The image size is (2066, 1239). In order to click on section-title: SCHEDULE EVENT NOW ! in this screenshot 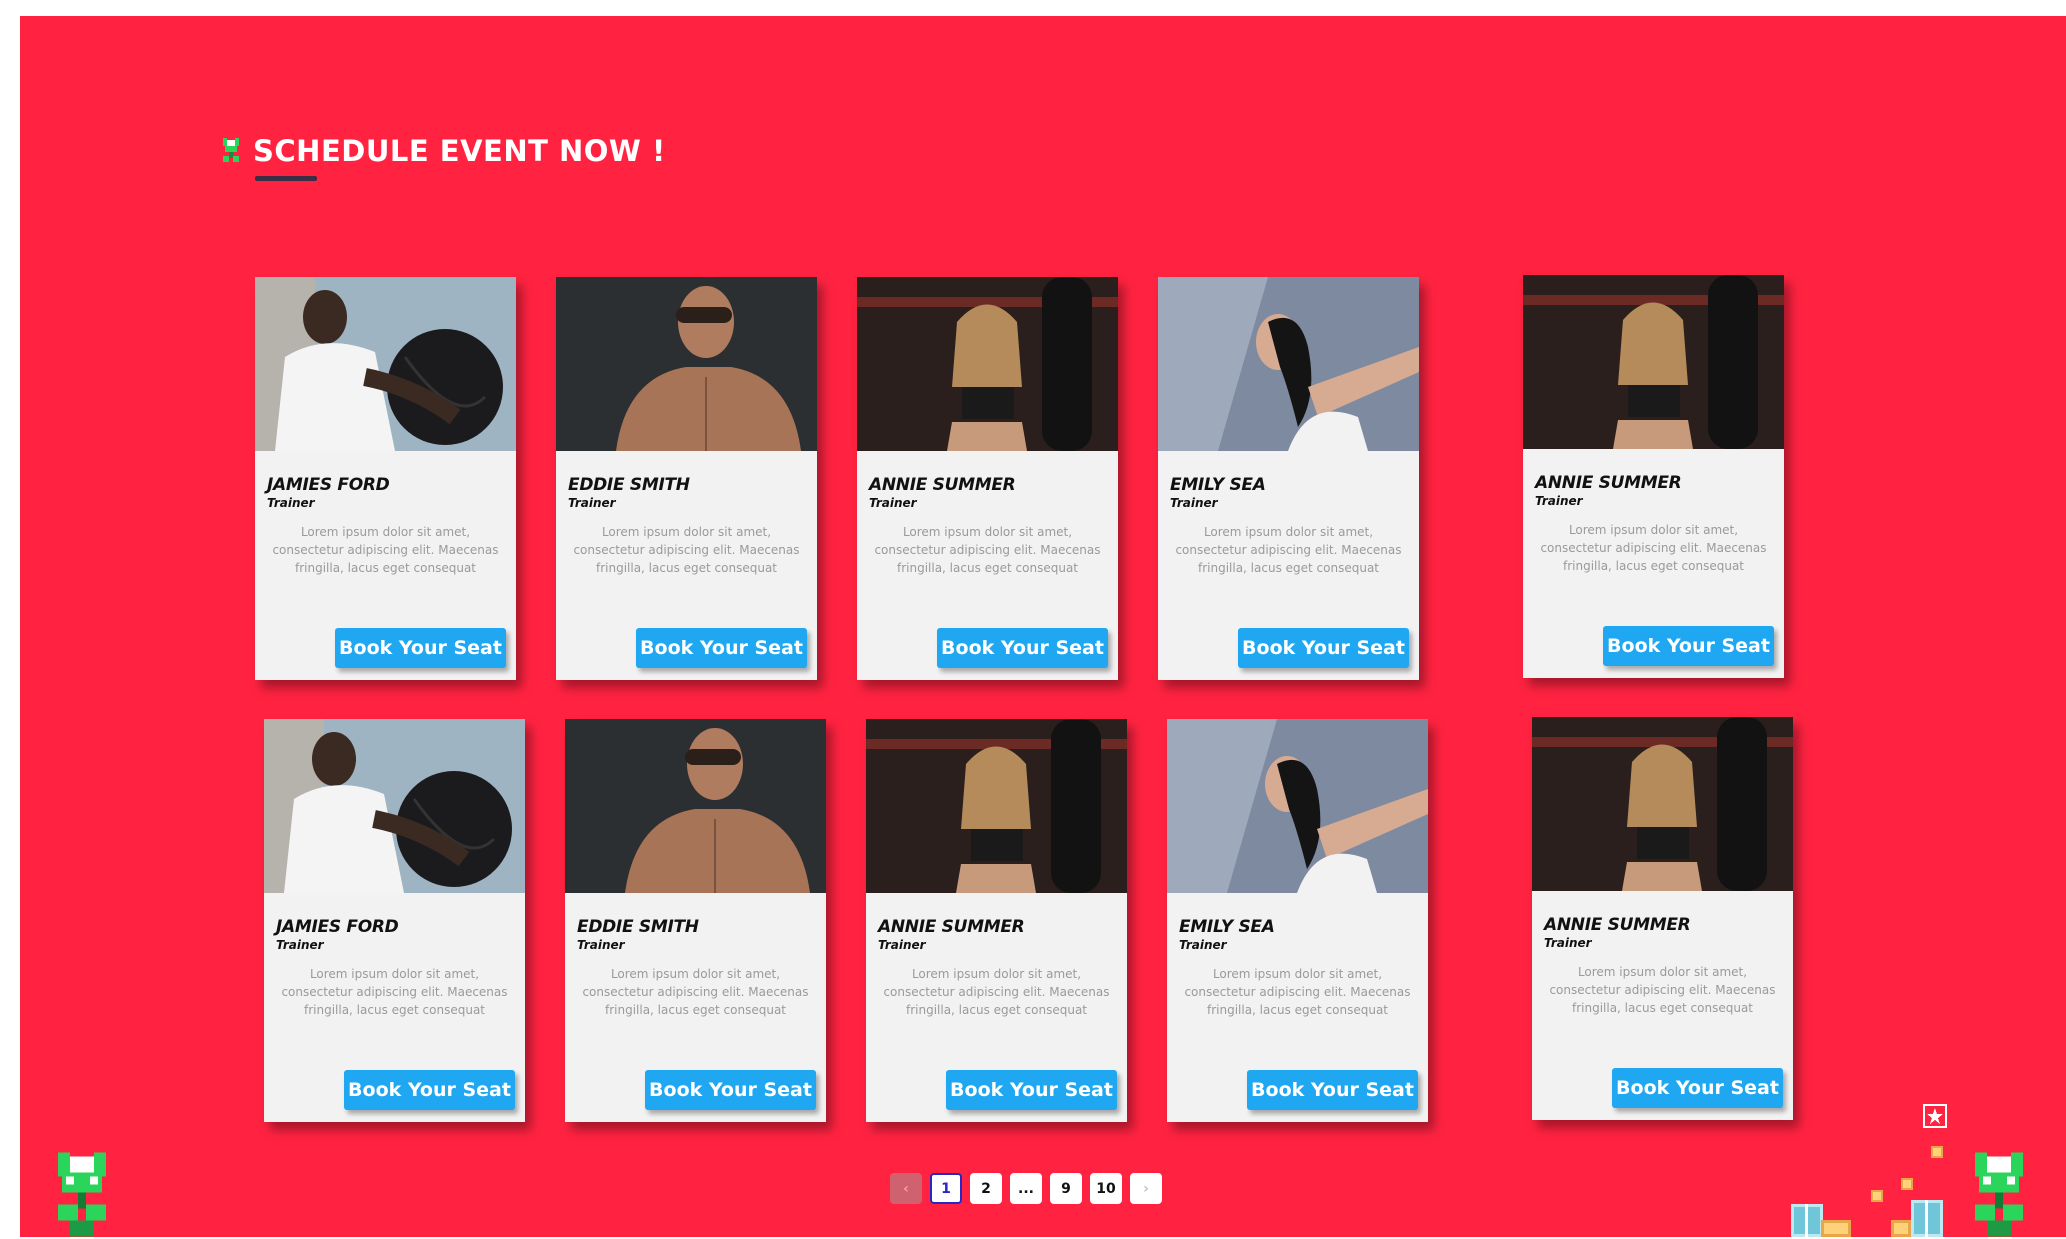, I will do `click(459, 151)`.